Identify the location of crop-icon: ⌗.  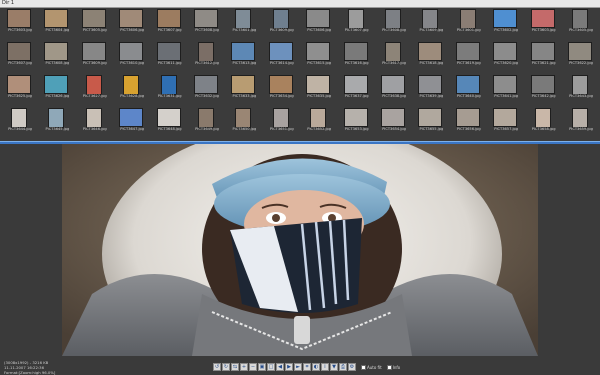
(307, 367).